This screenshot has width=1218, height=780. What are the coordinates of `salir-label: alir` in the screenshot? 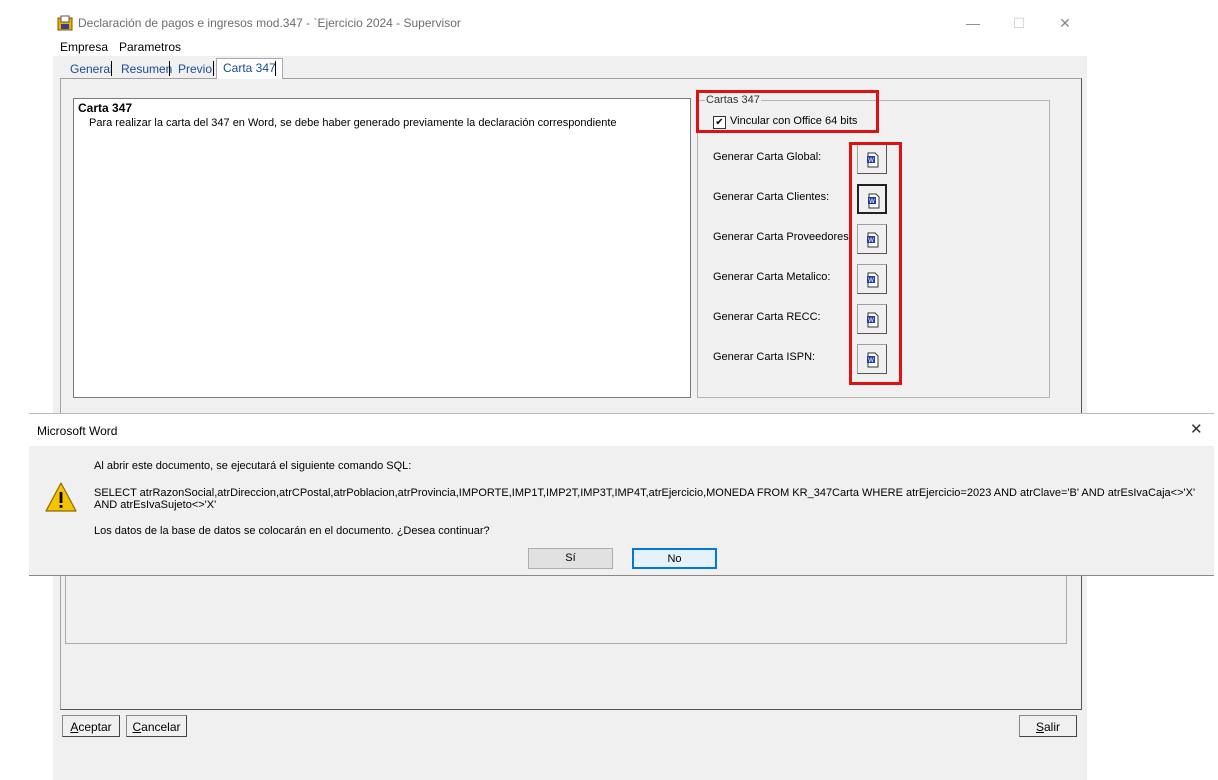 It's located at (1052, 727).